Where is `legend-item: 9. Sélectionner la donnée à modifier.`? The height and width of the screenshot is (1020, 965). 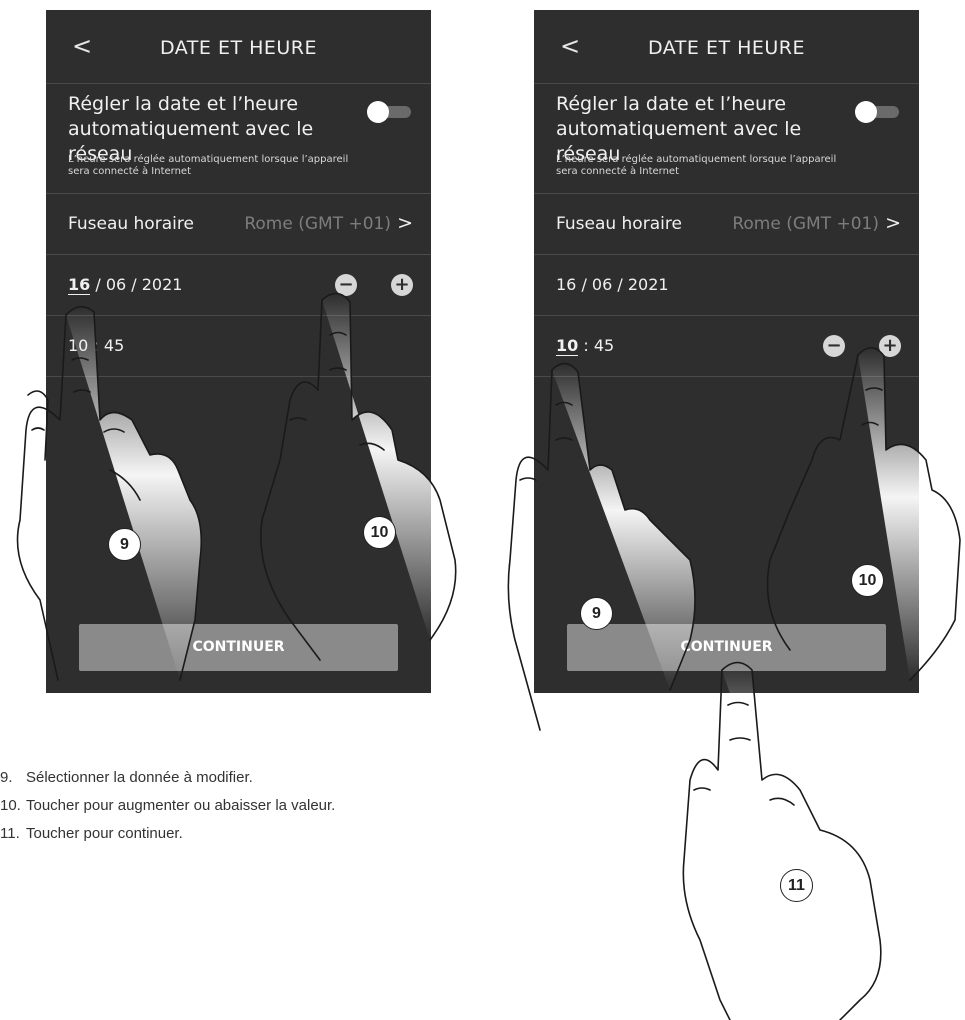 legend-item: 9. Sélectionner la donnée à modifier. is located at coordinates (167, 778).